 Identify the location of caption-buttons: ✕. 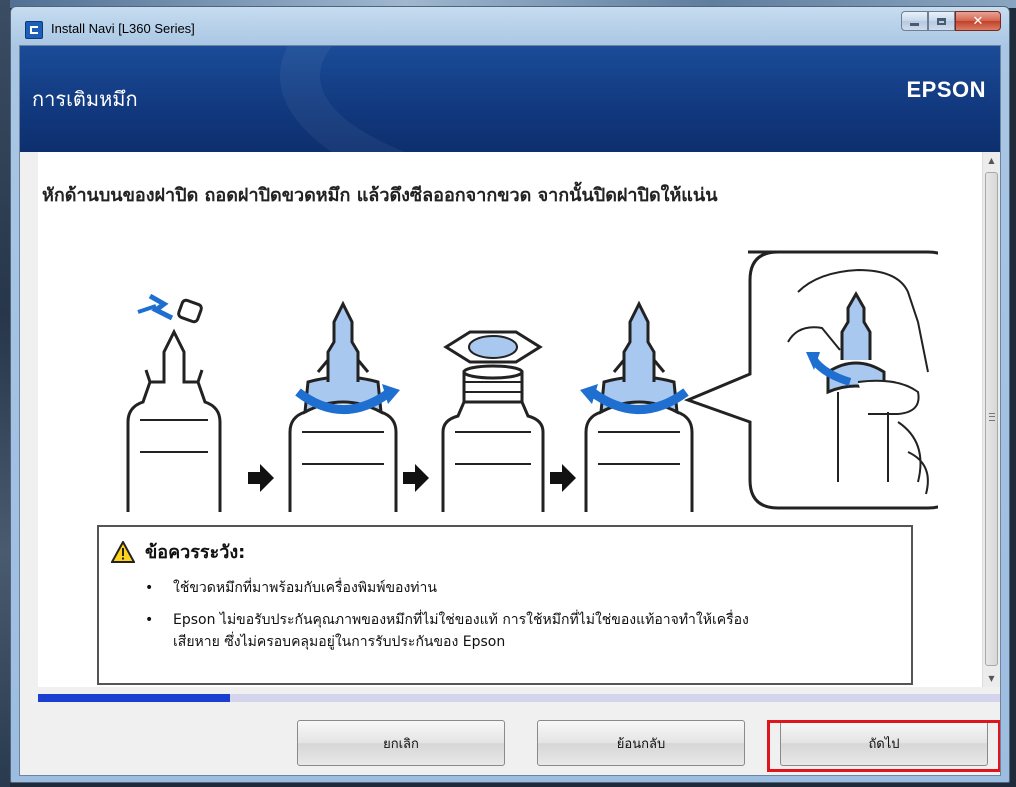
(951, 22).